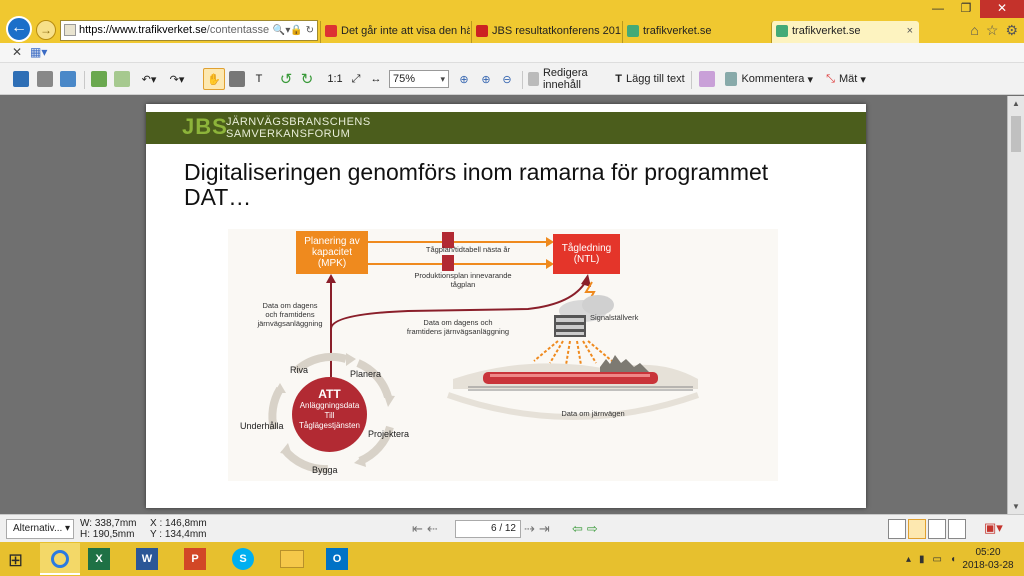 The image size is (1024, 576). Describe the element at coordinates (262, 426) in the screenshot. I see `cycle-underhalla: Underhålla` at that location.